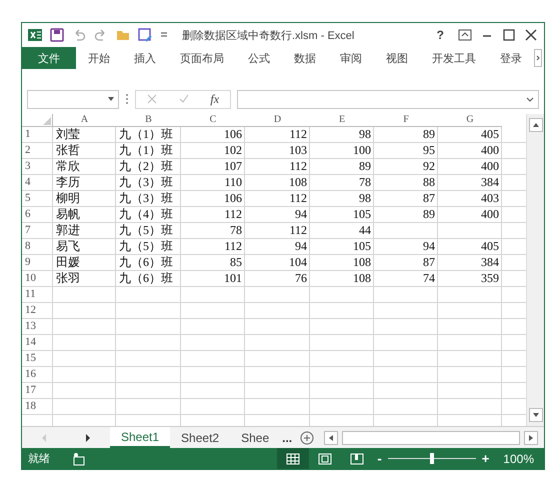 This screenshot has height=487, width=560. I want to click on table-cell-text: 108, so click(362, 263).